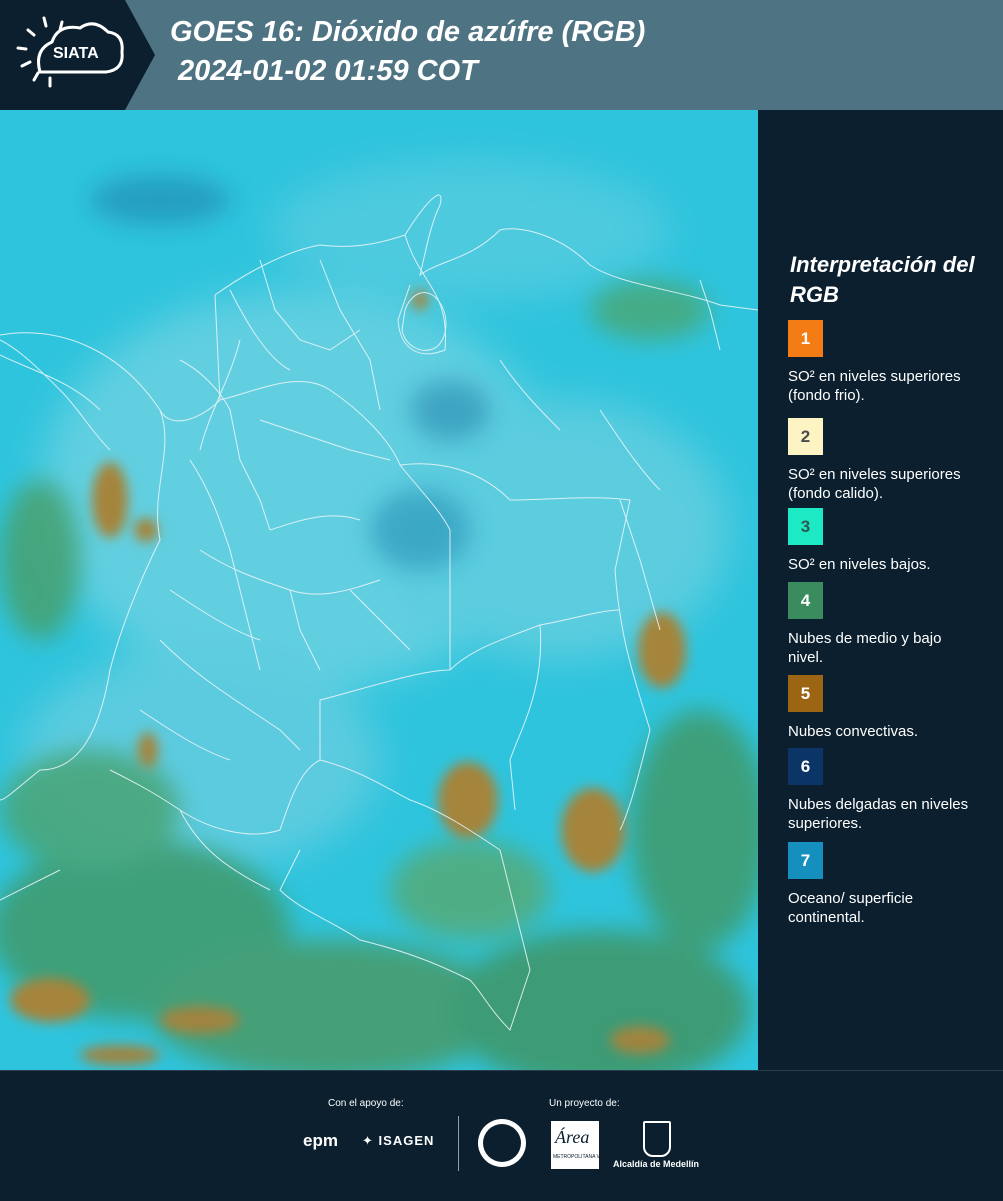 Image resolution: width=1003 pixels, height=1201 pixels. What do you see at coordinates (888, 708) in the screenshot?
I see `legend-item-5: 5 Nubes convectivas.` at bounding box center [888, 708].